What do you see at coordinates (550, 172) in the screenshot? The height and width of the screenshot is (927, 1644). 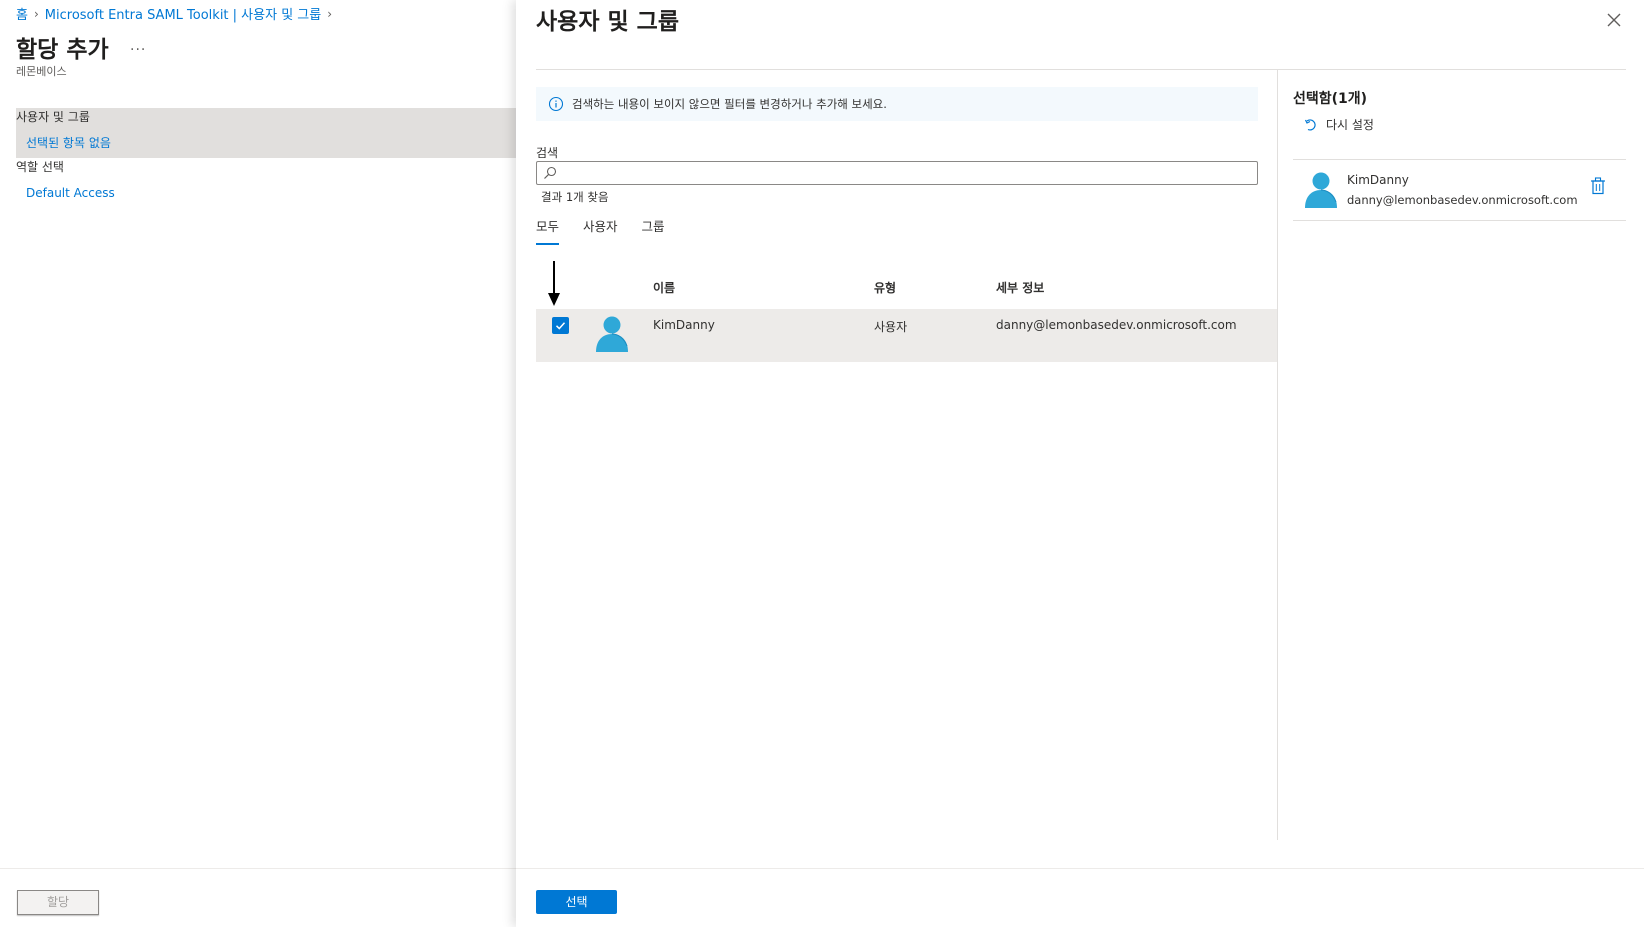 I see `search-icon` at bounding box center [550, 172].